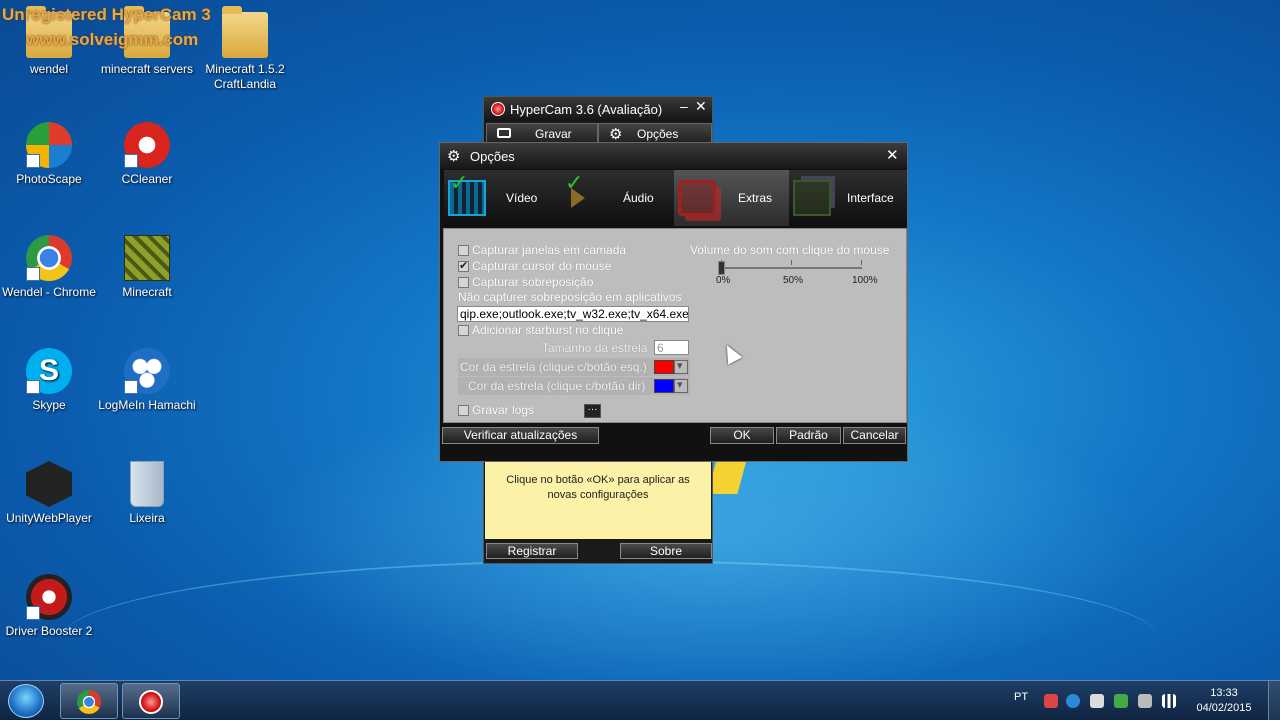  I want to click on capture-overlay-checkbox, so click(463, 282).